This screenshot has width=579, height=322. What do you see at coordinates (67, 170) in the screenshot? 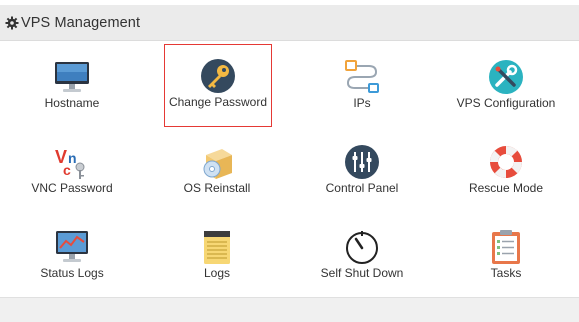
I see `svg-text: c` at bounding box center [67, 170].